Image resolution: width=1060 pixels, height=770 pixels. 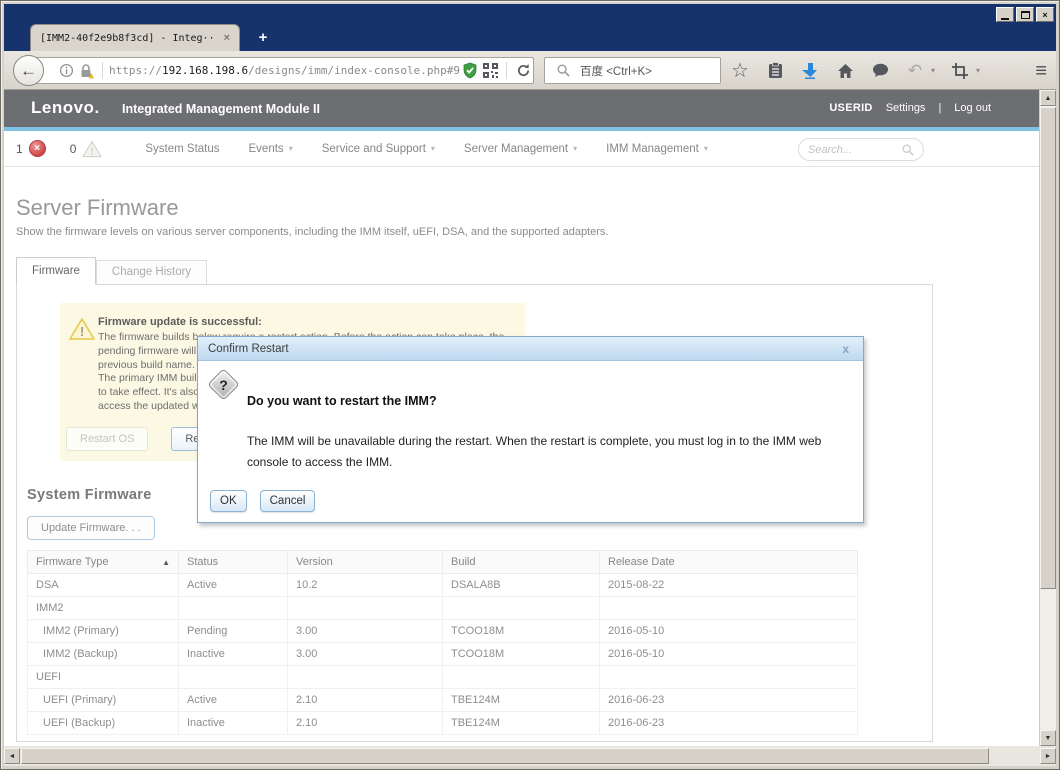 I want to click on system-firmware-heading: System Firmware, so click(x=89, y=495).